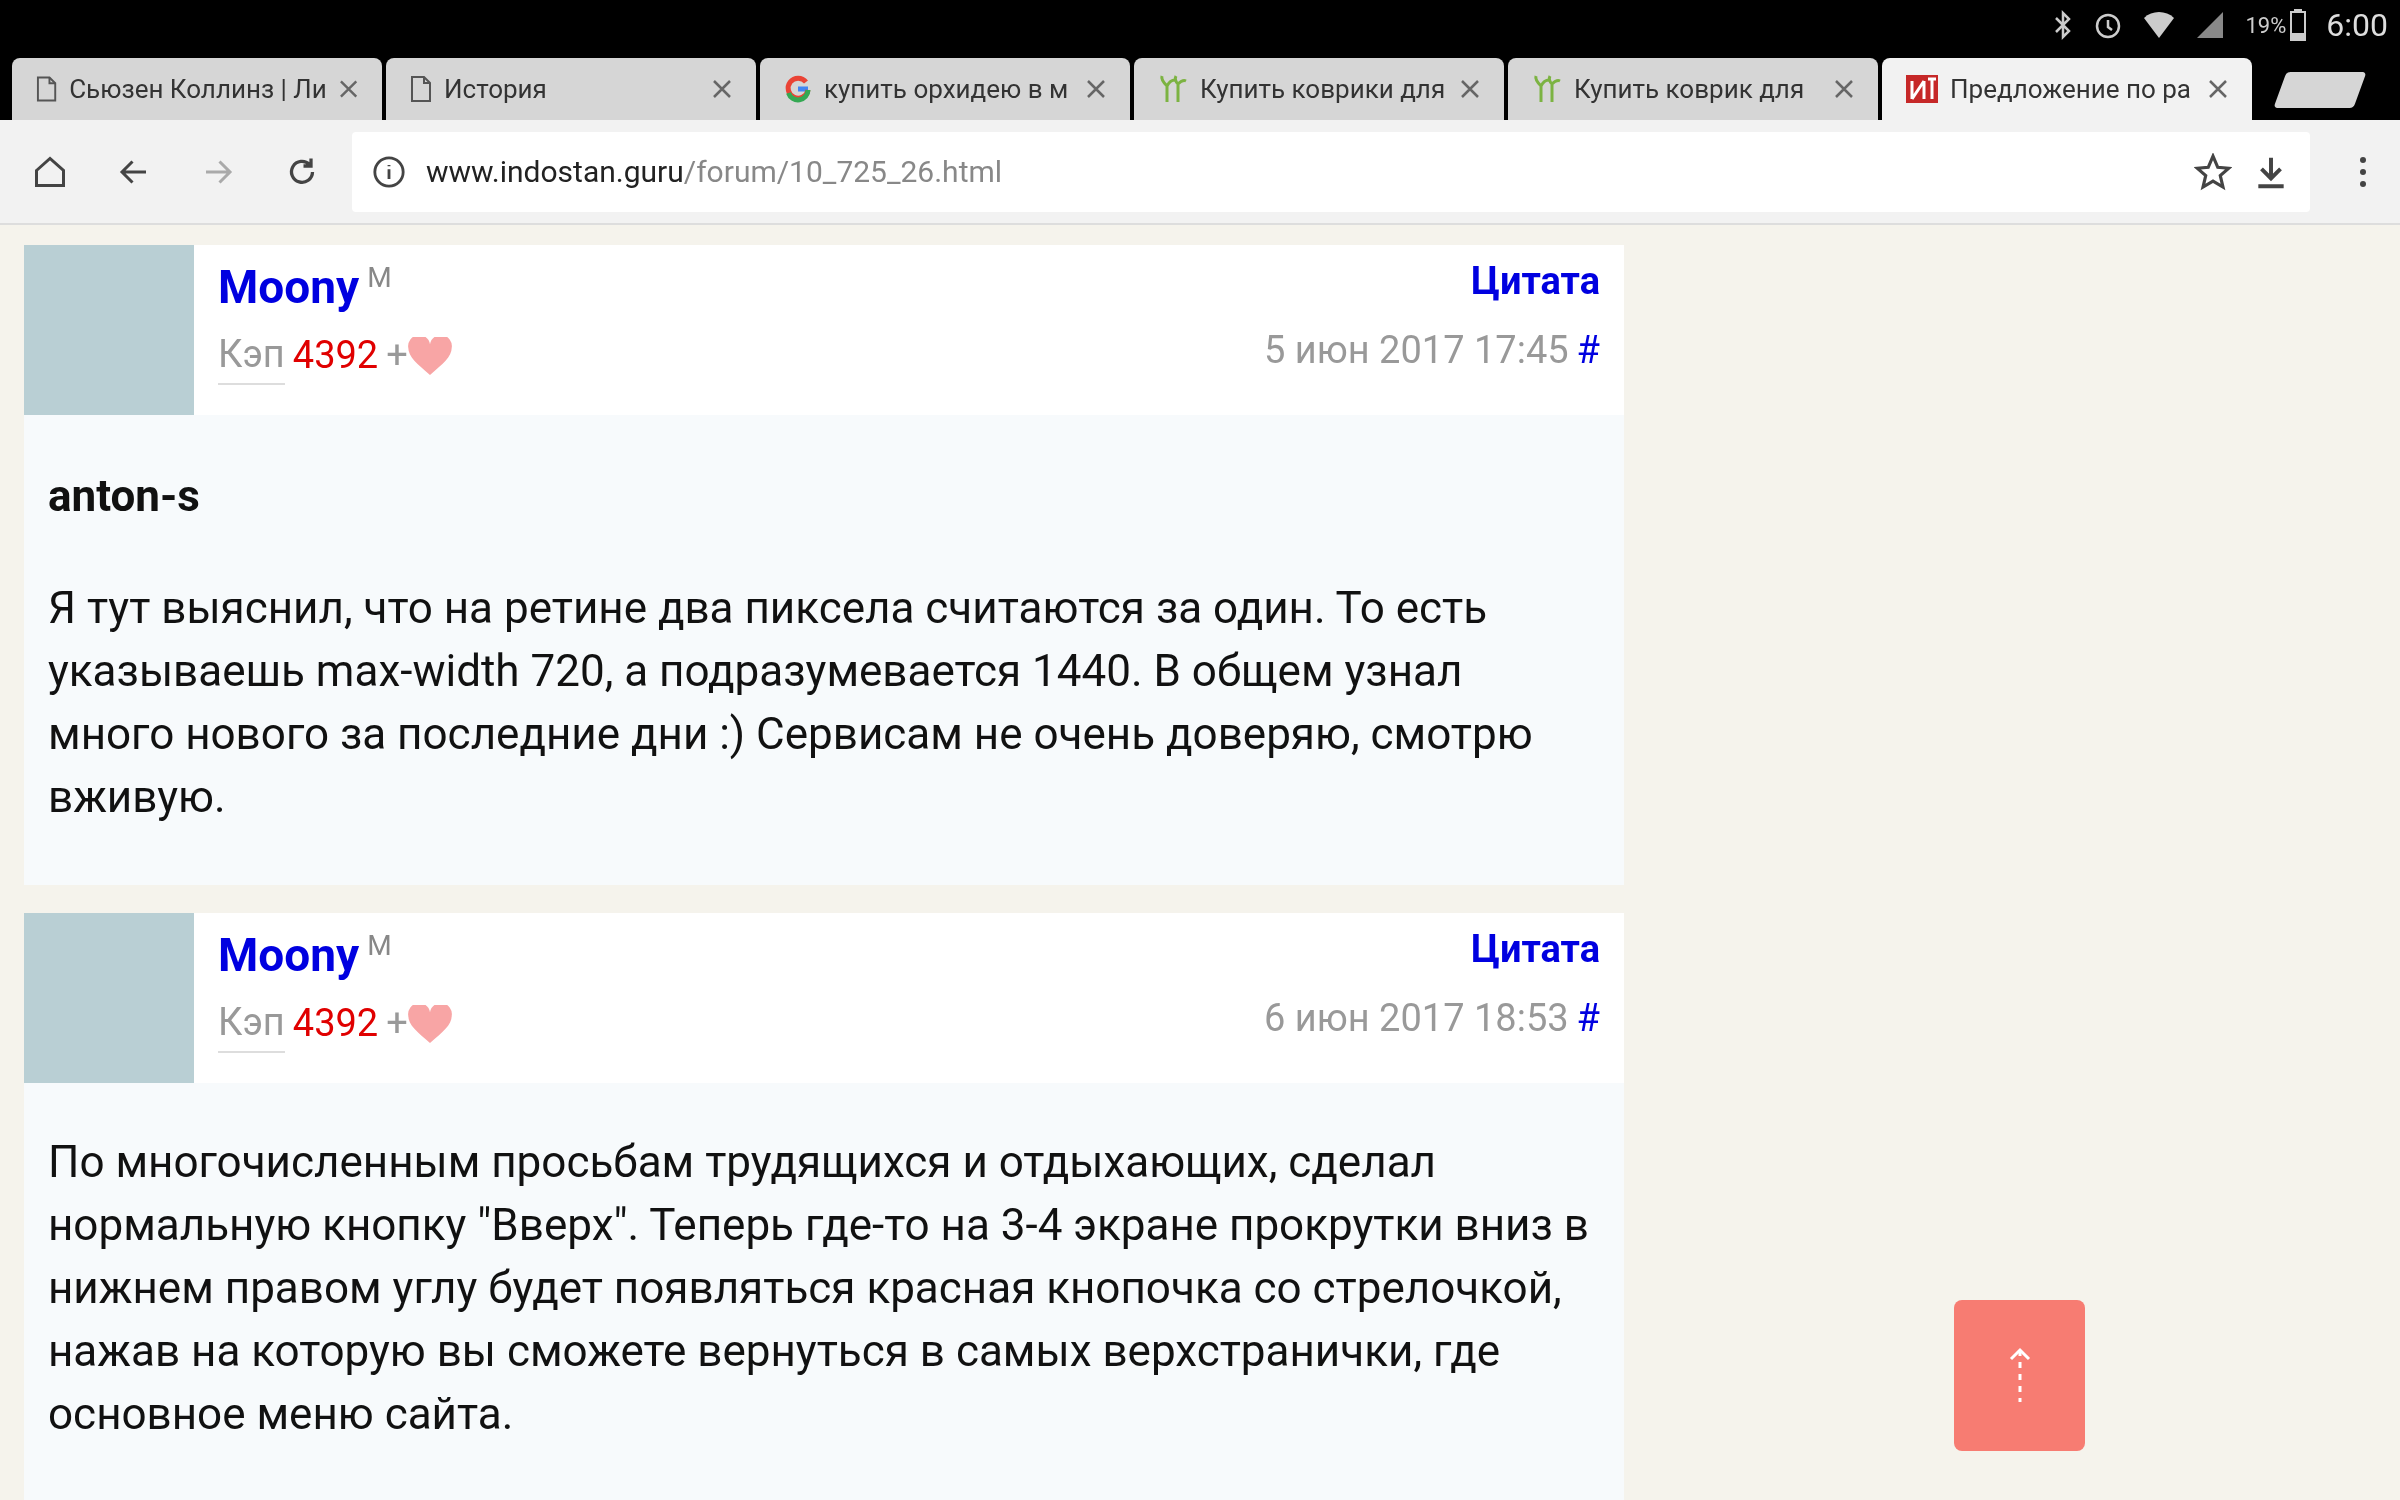 The height and width of the screenshot is (1500, 2400). Describe the element at coordinates (791, 703) in the screenshot. I see `post-text: Я тут выяснил, что на ретине два пиксела считаются за один. То есть указываешь max-width 720, а подразумевается 1440. В общем узнал много нового за последние дни :) Сервисам не очень доверяю, смотрю вживую.` at that location.